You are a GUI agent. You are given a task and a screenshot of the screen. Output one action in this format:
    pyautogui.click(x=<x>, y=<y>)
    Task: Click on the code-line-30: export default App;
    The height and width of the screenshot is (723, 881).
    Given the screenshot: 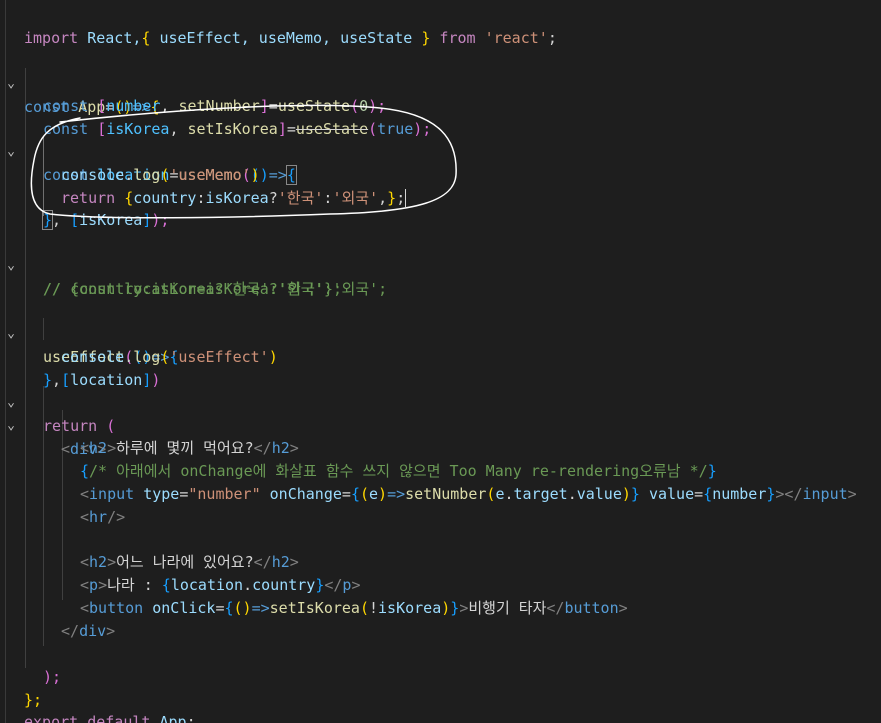 What is the action you would take?
    pyautogui.click(x=440, y=705)
    